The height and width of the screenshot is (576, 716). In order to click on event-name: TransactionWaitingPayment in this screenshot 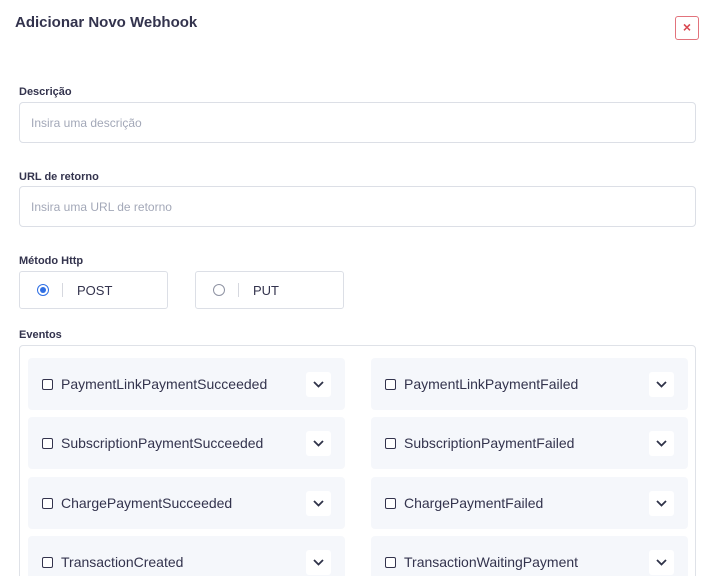, I will do `click(491, 562)`.